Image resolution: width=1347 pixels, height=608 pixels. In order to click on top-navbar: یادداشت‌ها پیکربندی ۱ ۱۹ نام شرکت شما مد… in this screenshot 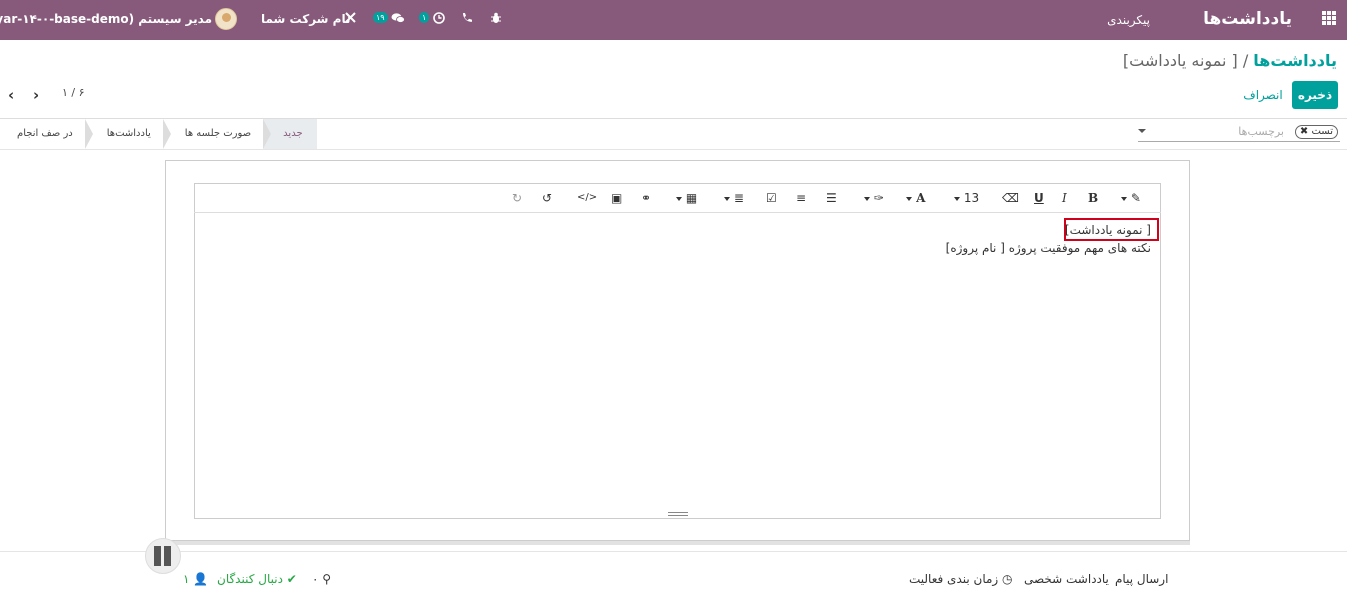, I will do `click(673, 20)`.